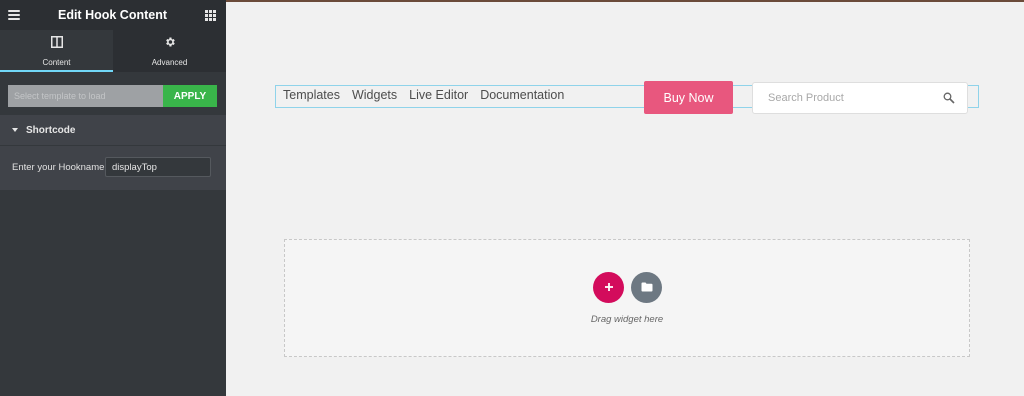  Describe the element at coordinates (374, 95) in the screenshot. I see `nav-link-widgets: Widgets` at that location.